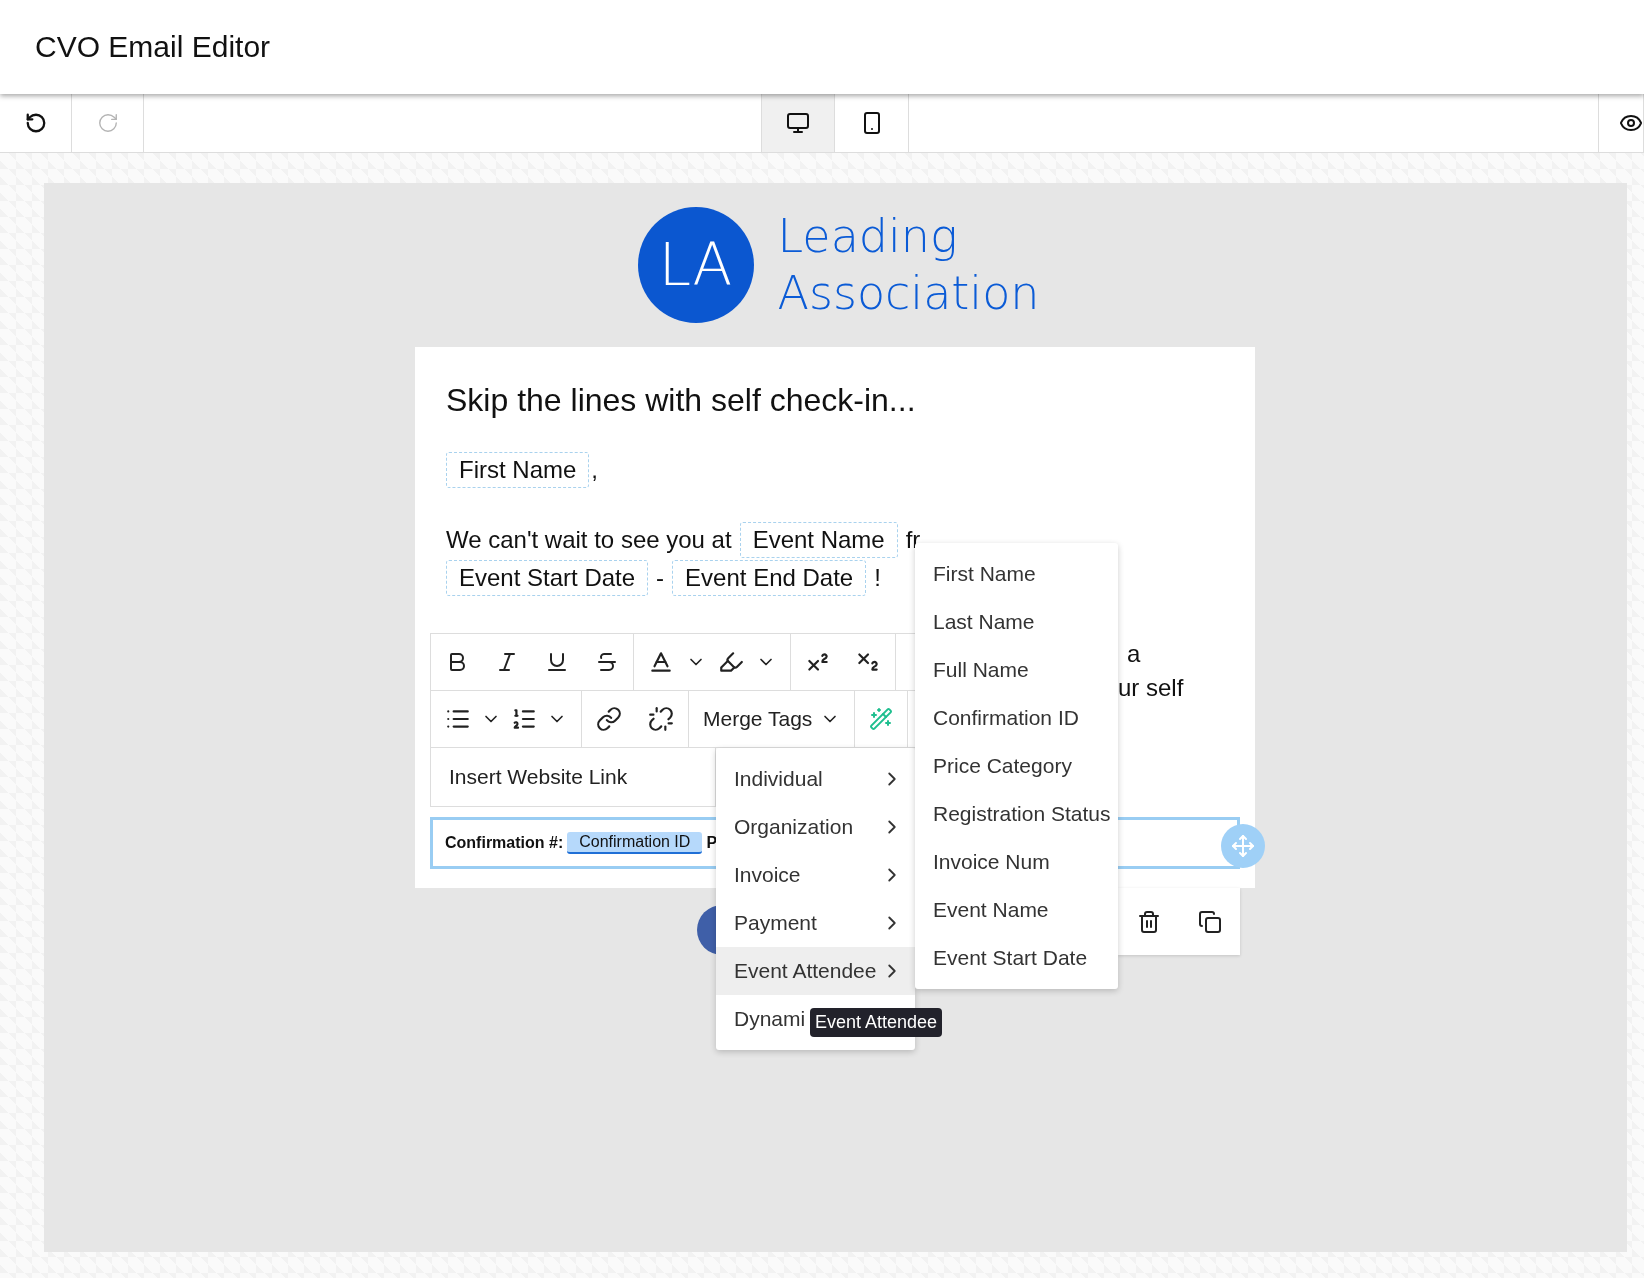  Describe the element at coordinates (589, 540) in the screenshot. I see `email-text: We can't wait to see you at` at that location.